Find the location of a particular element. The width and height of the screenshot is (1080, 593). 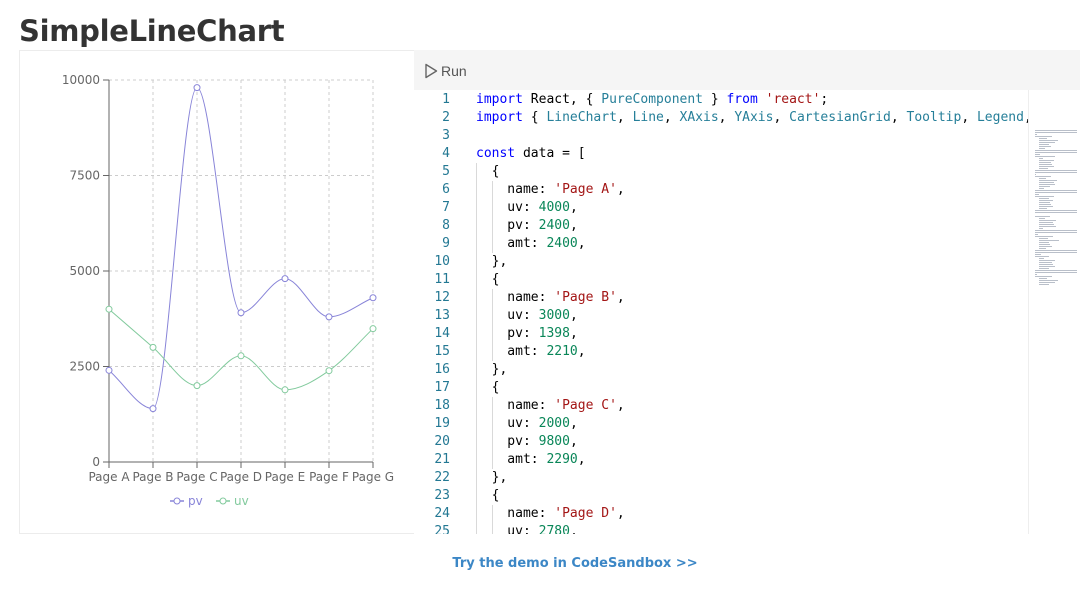

x-tick-label: Page A is located at coordinates (109, 477).